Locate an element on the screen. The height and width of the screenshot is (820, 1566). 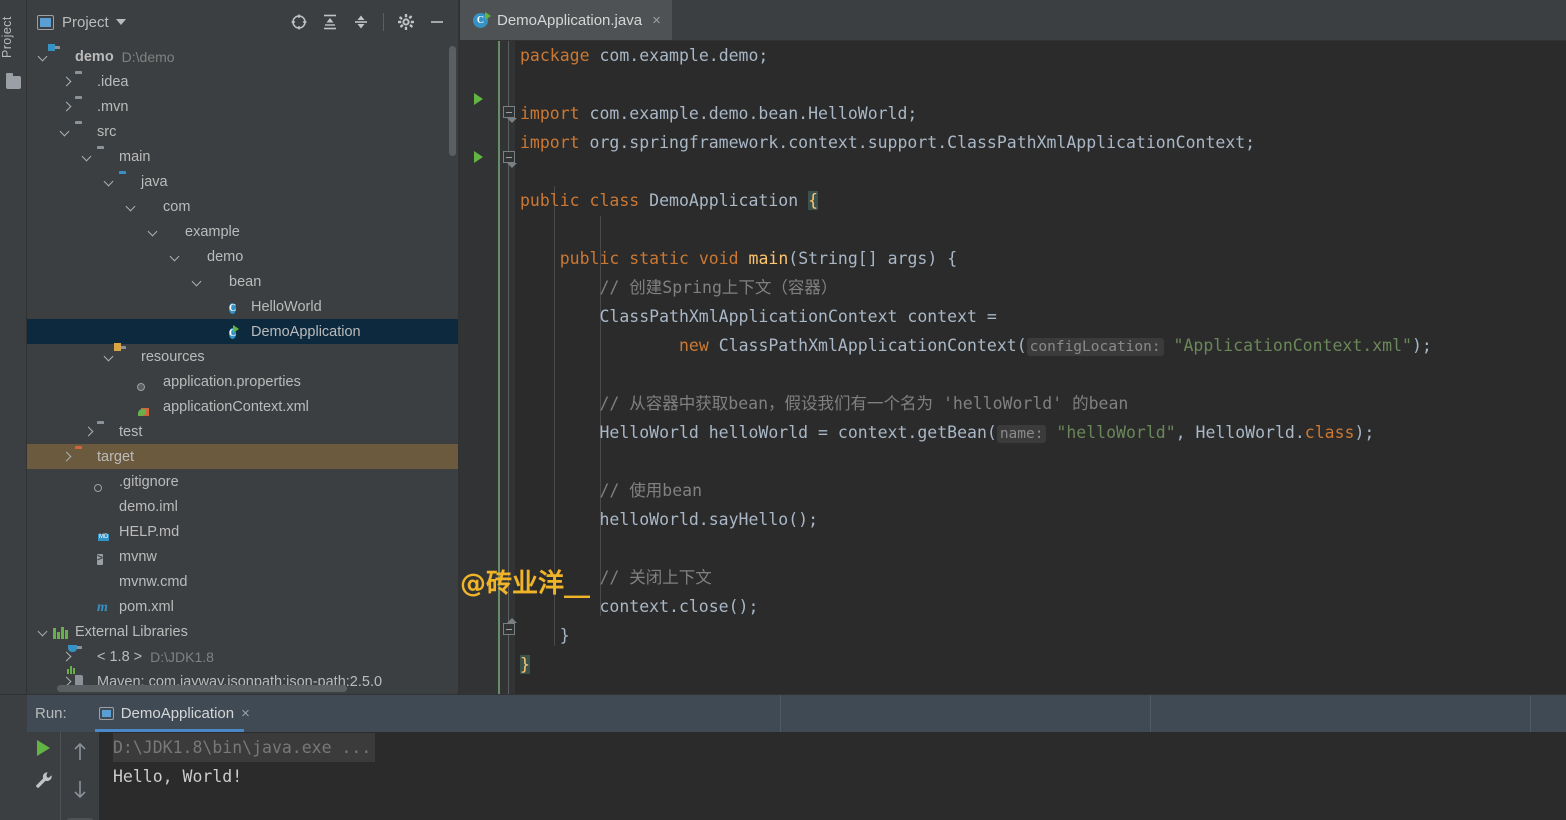
tree-node-external-libraries: External Libraries is located at coordinates (242, 631).